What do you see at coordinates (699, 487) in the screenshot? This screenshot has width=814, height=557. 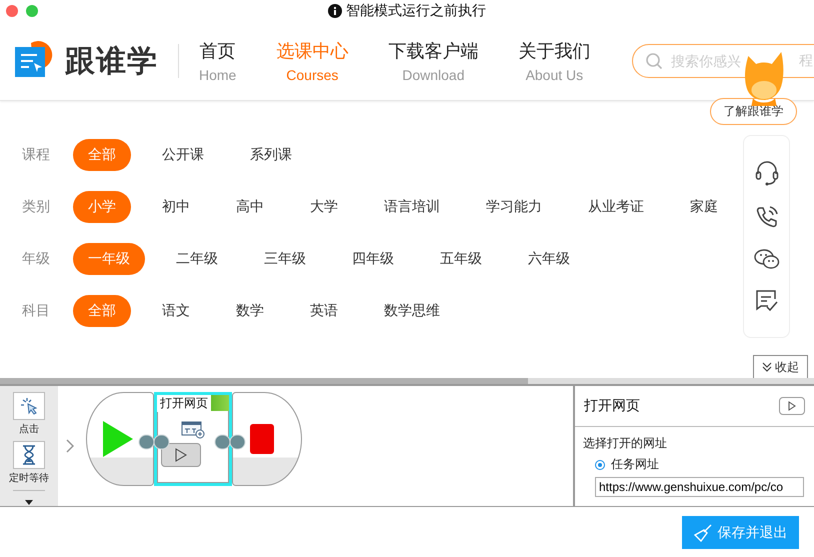 I see `url-field: https://www.genshuixue.com/pc/co` at bounding box center [699, 487].